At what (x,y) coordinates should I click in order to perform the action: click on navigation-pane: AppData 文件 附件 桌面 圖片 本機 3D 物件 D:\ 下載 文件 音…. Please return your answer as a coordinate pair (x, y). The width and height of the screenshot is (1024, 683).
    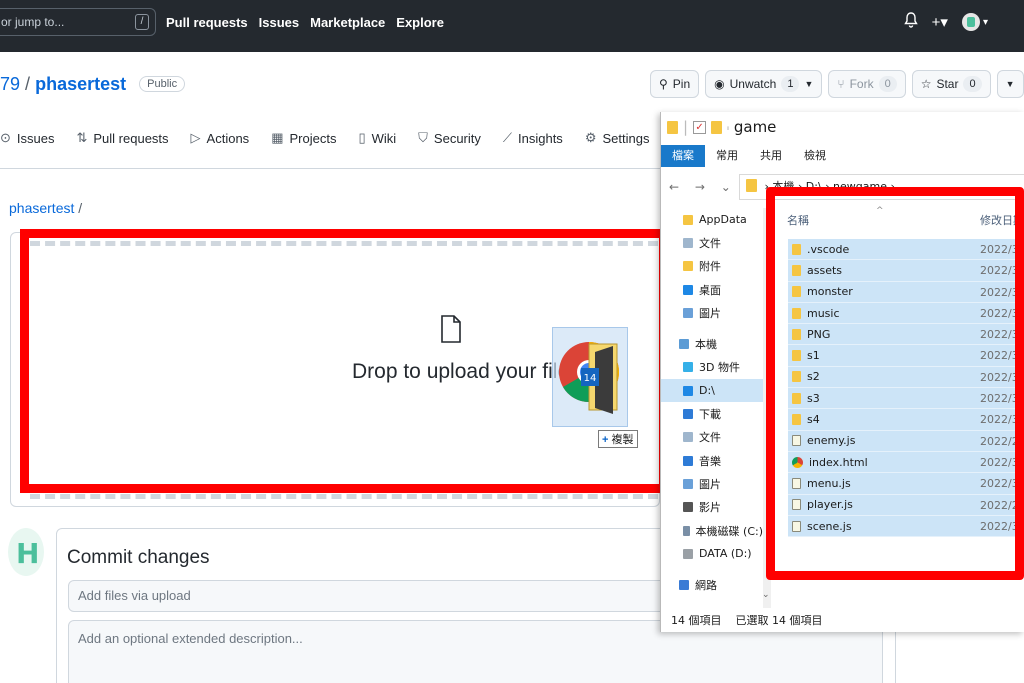
    Looking at the image, I should click on (712, 408).